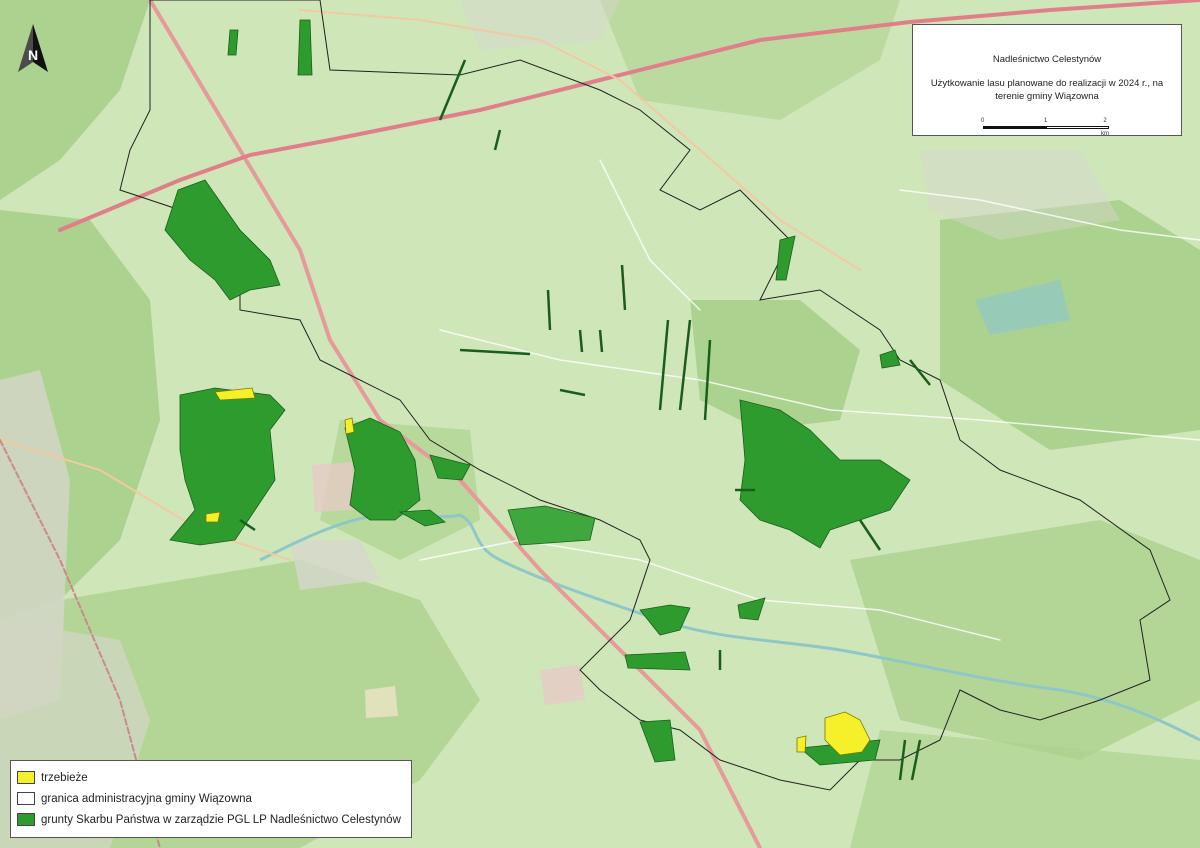  I want to click on scale-bar: 0 1 2 km, so click(1045, 126).